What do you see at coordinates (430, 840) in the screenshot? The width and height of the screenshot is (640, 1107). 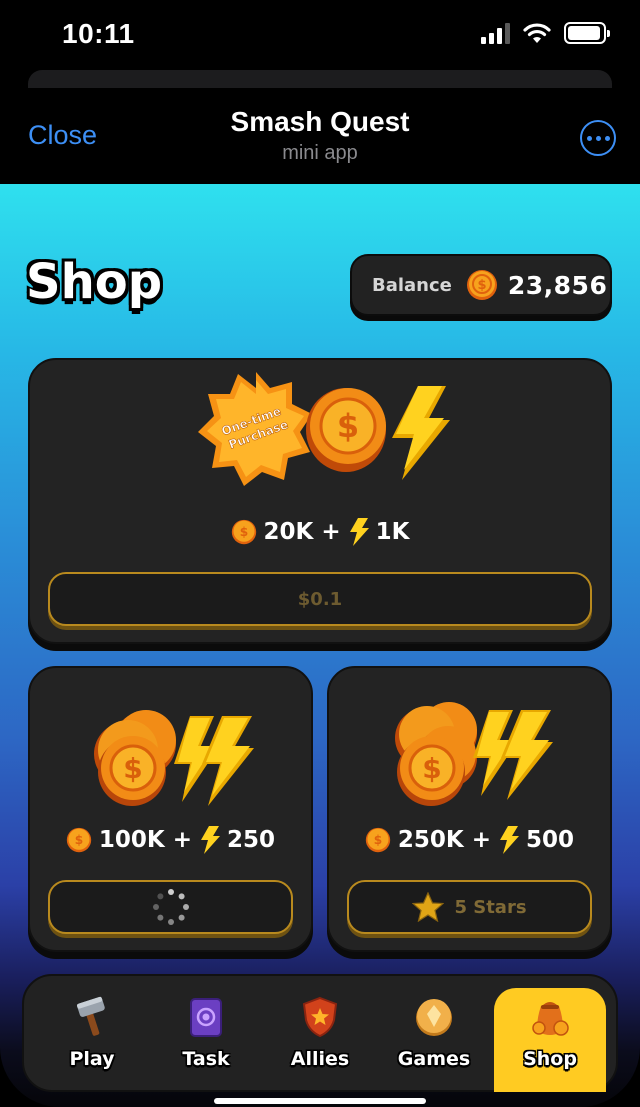 I see `coin-amount: 250K` at bounding box center [430, 840].